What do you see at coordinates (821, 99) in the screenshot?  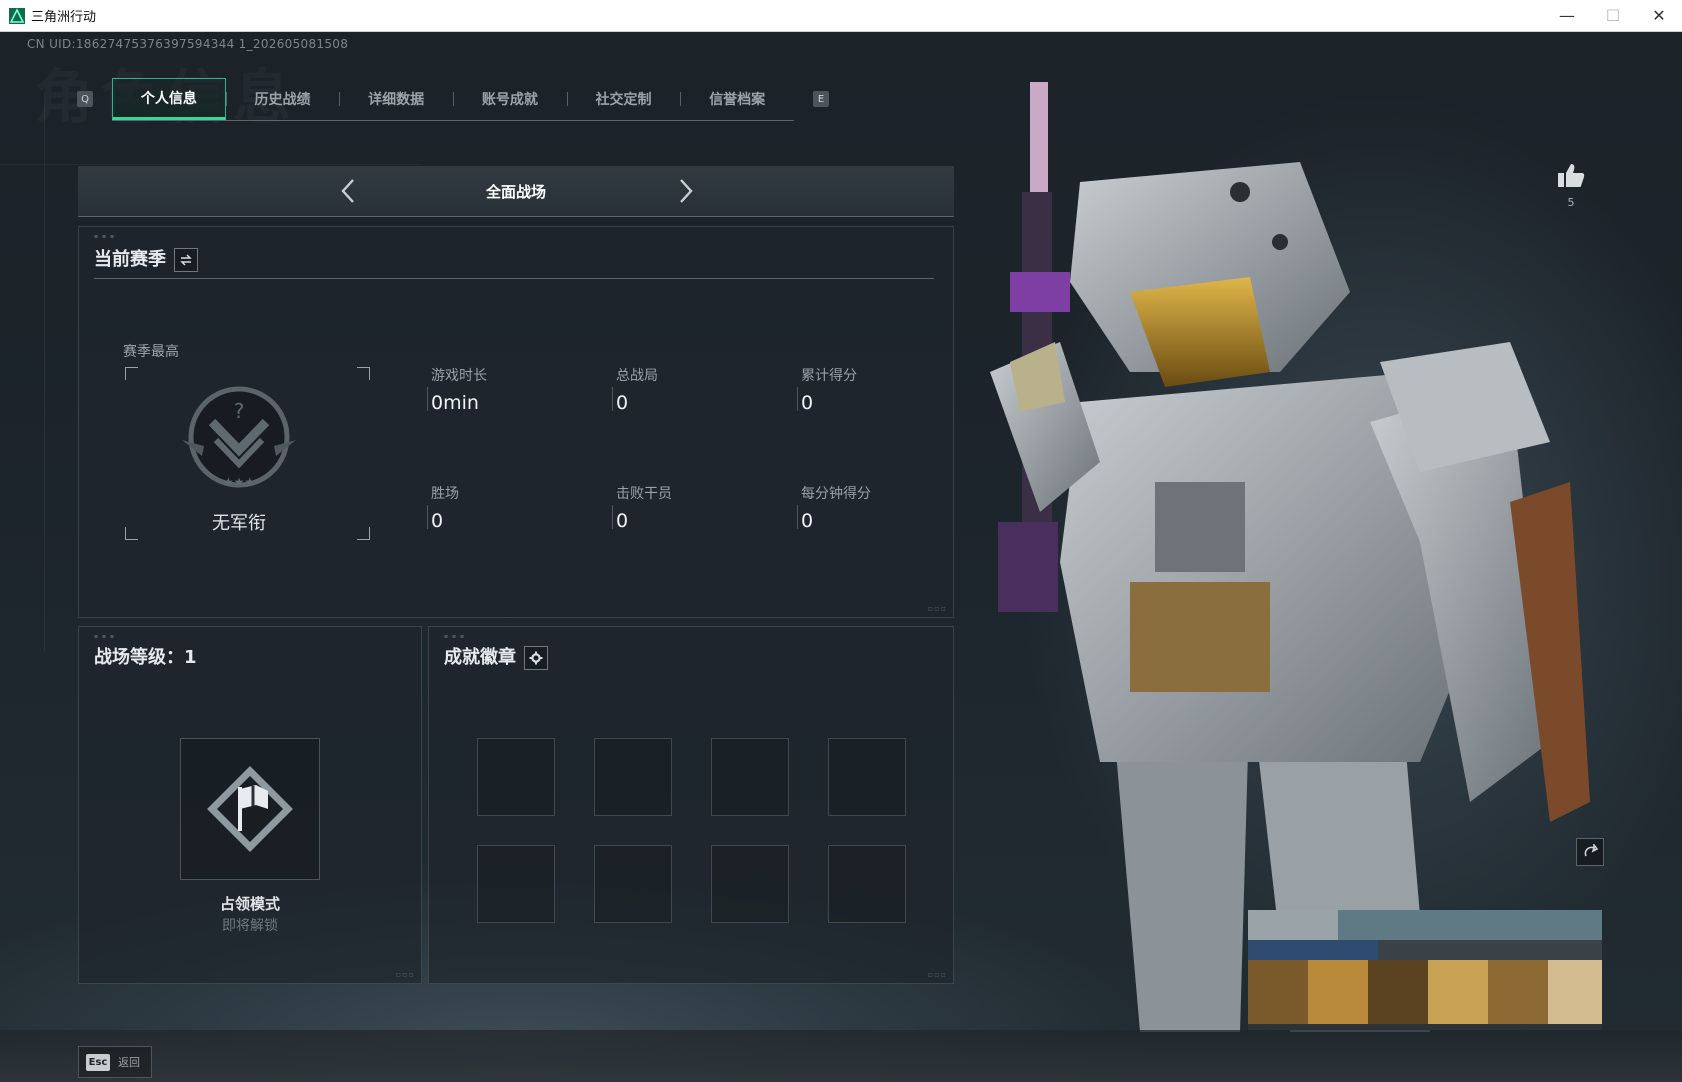 I see `tab-next-key-hint: E` at bounding box center [821, 99].